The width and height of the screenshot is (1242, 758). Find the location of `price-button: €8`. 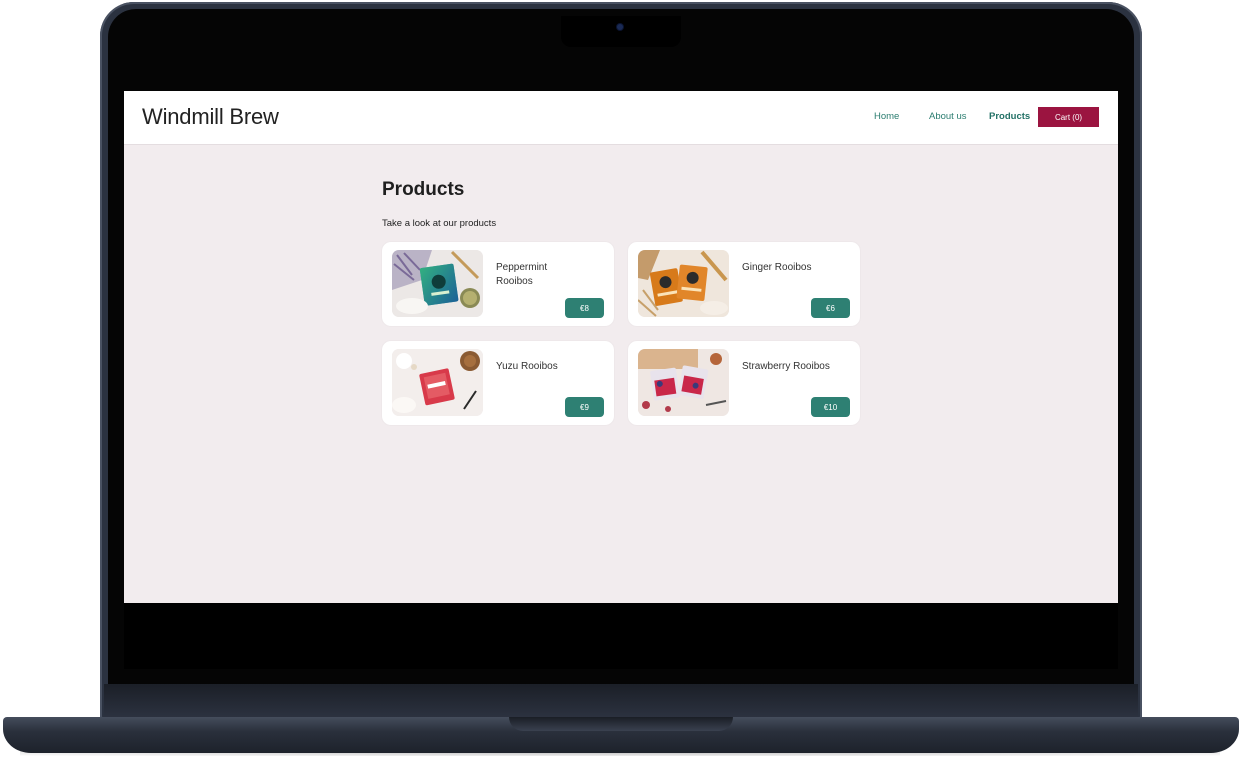

price-button: €8 is located at coordinates (584, 308).